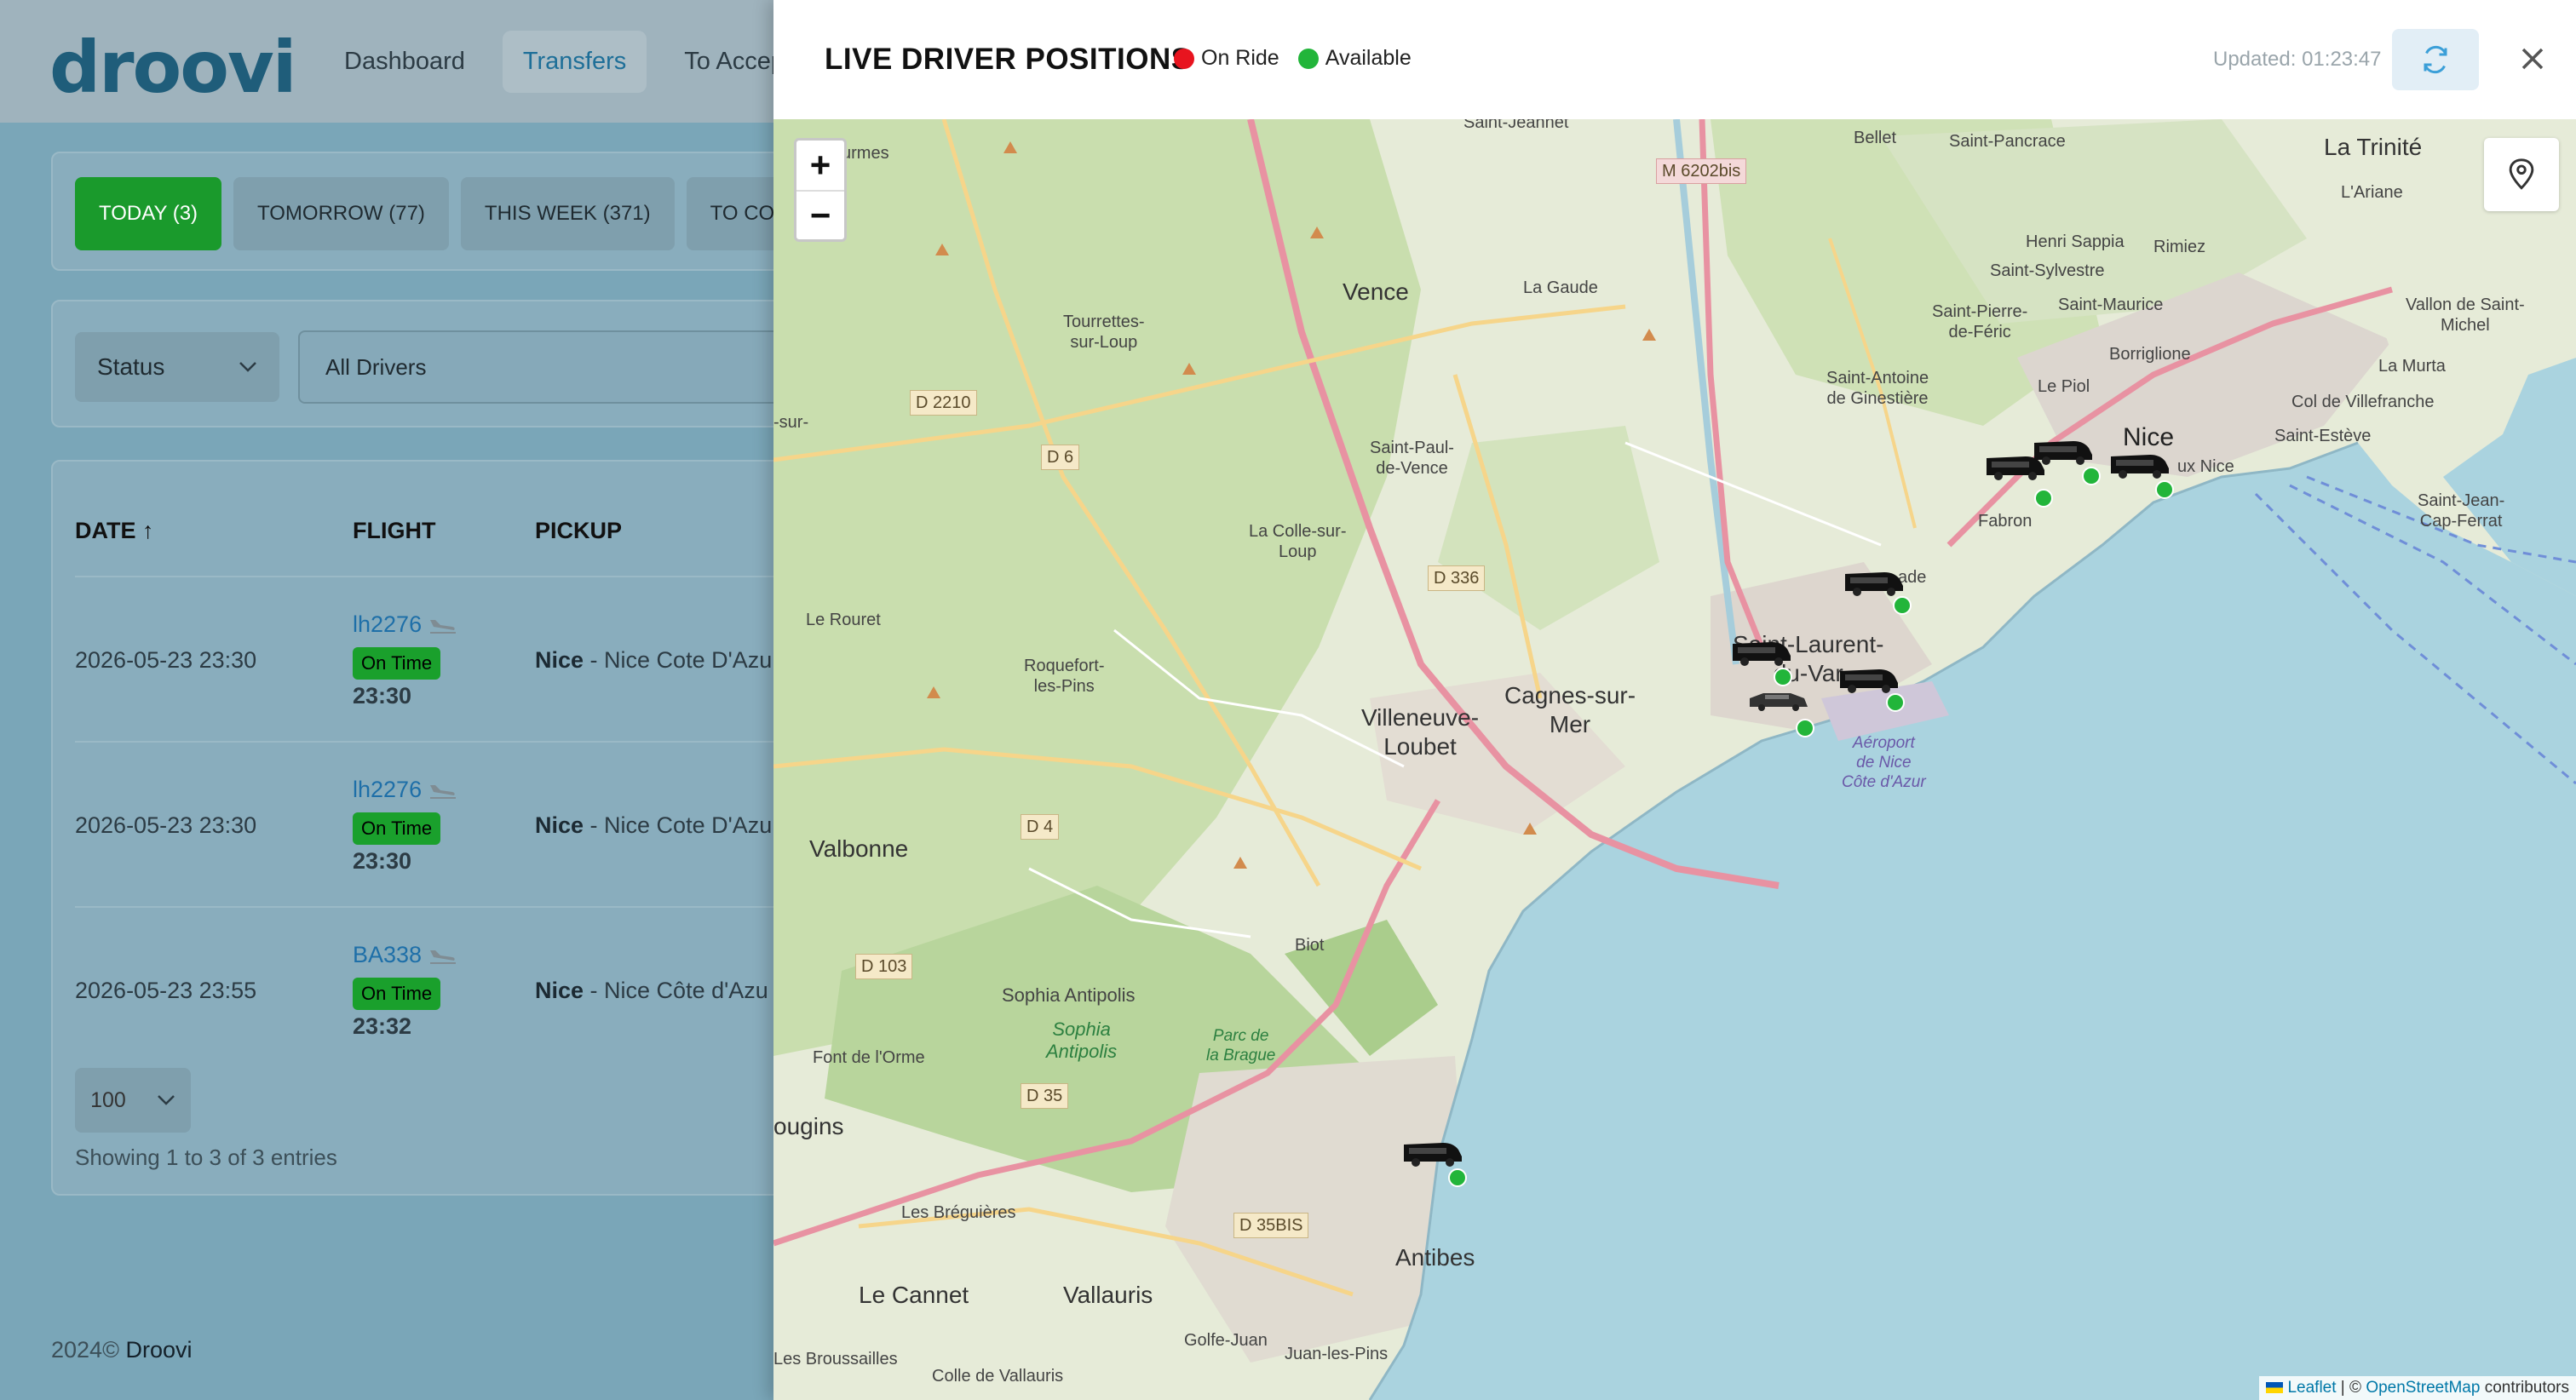  I want to click on map-label: Le Rouret, so click(844, 620).